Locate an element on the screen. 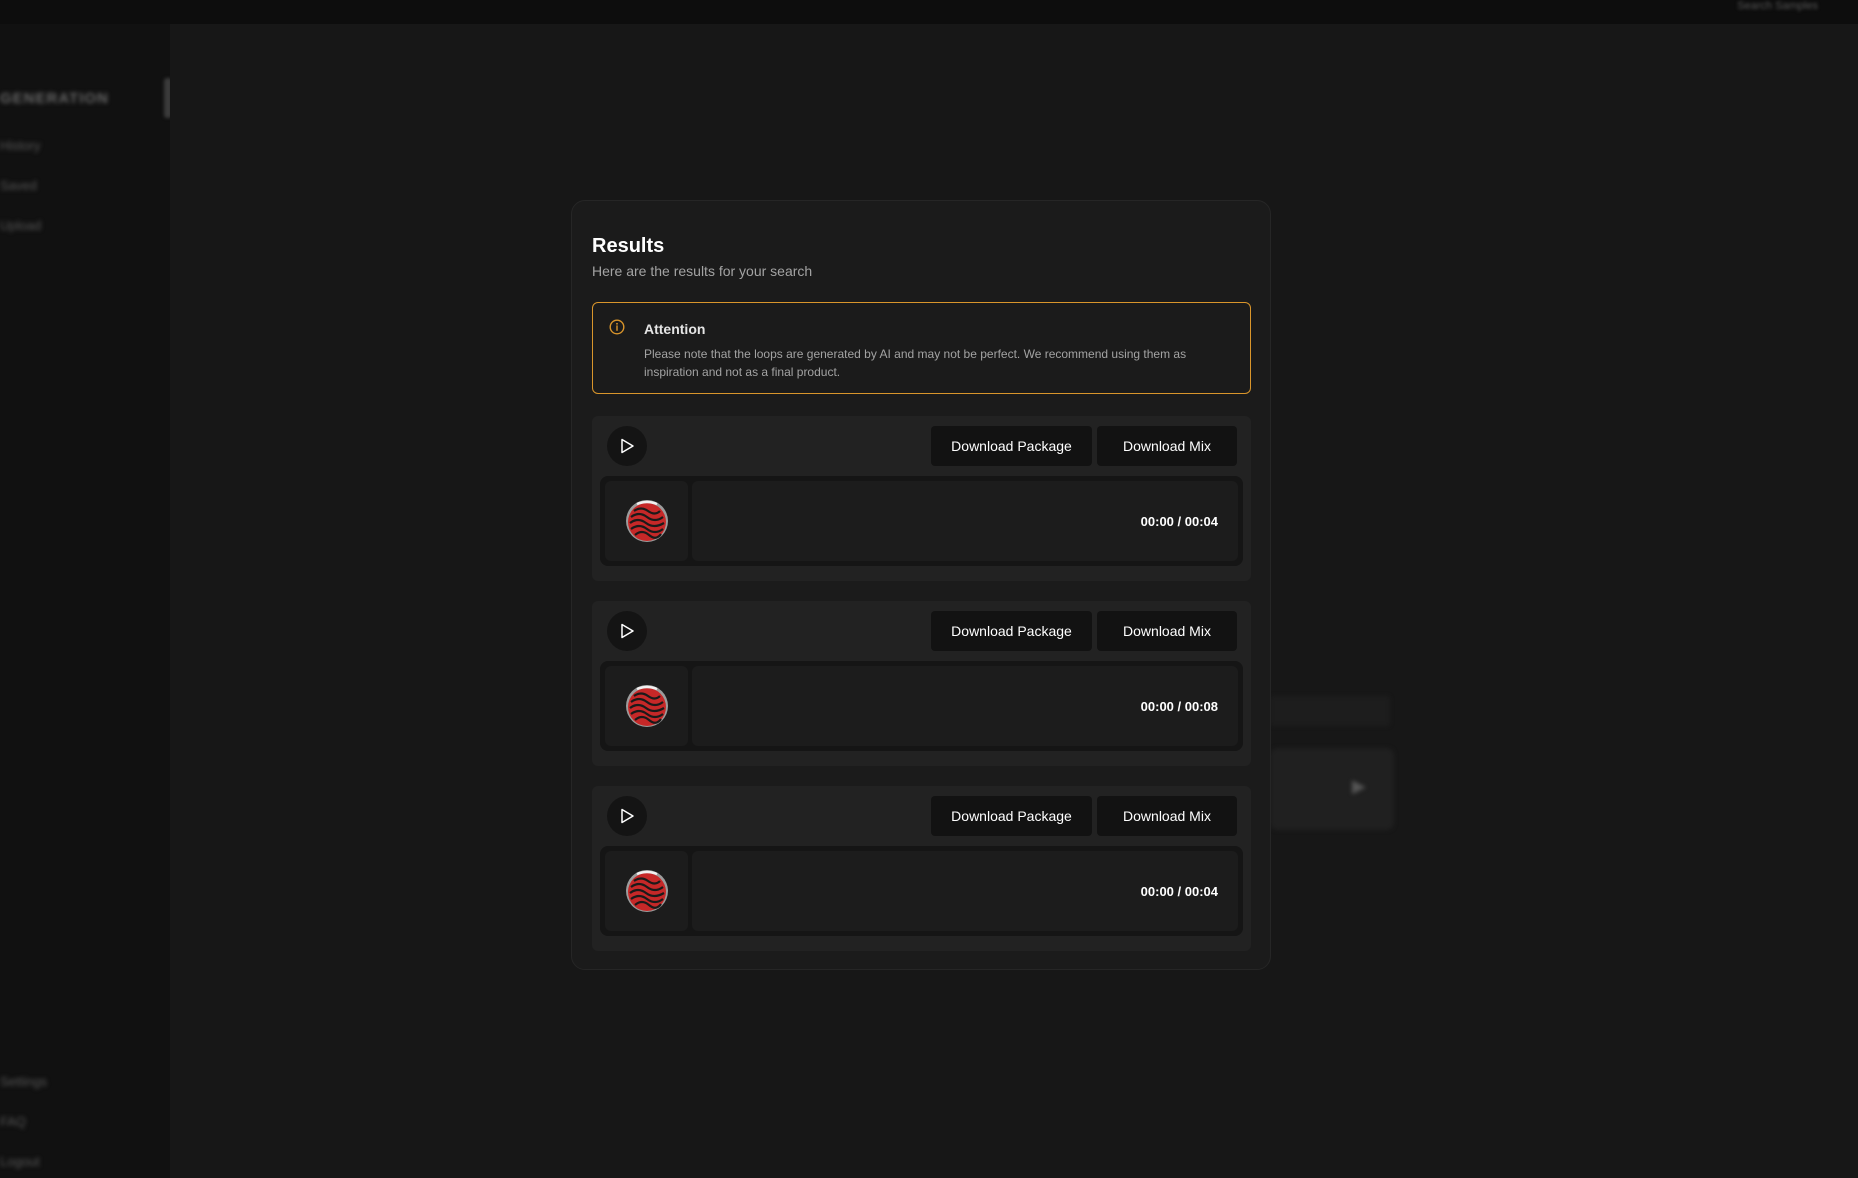 The width and height of the screenshot is (1858, 1178). audio-player: 00:00 / 00:08 is located at coordinates (921, 706).